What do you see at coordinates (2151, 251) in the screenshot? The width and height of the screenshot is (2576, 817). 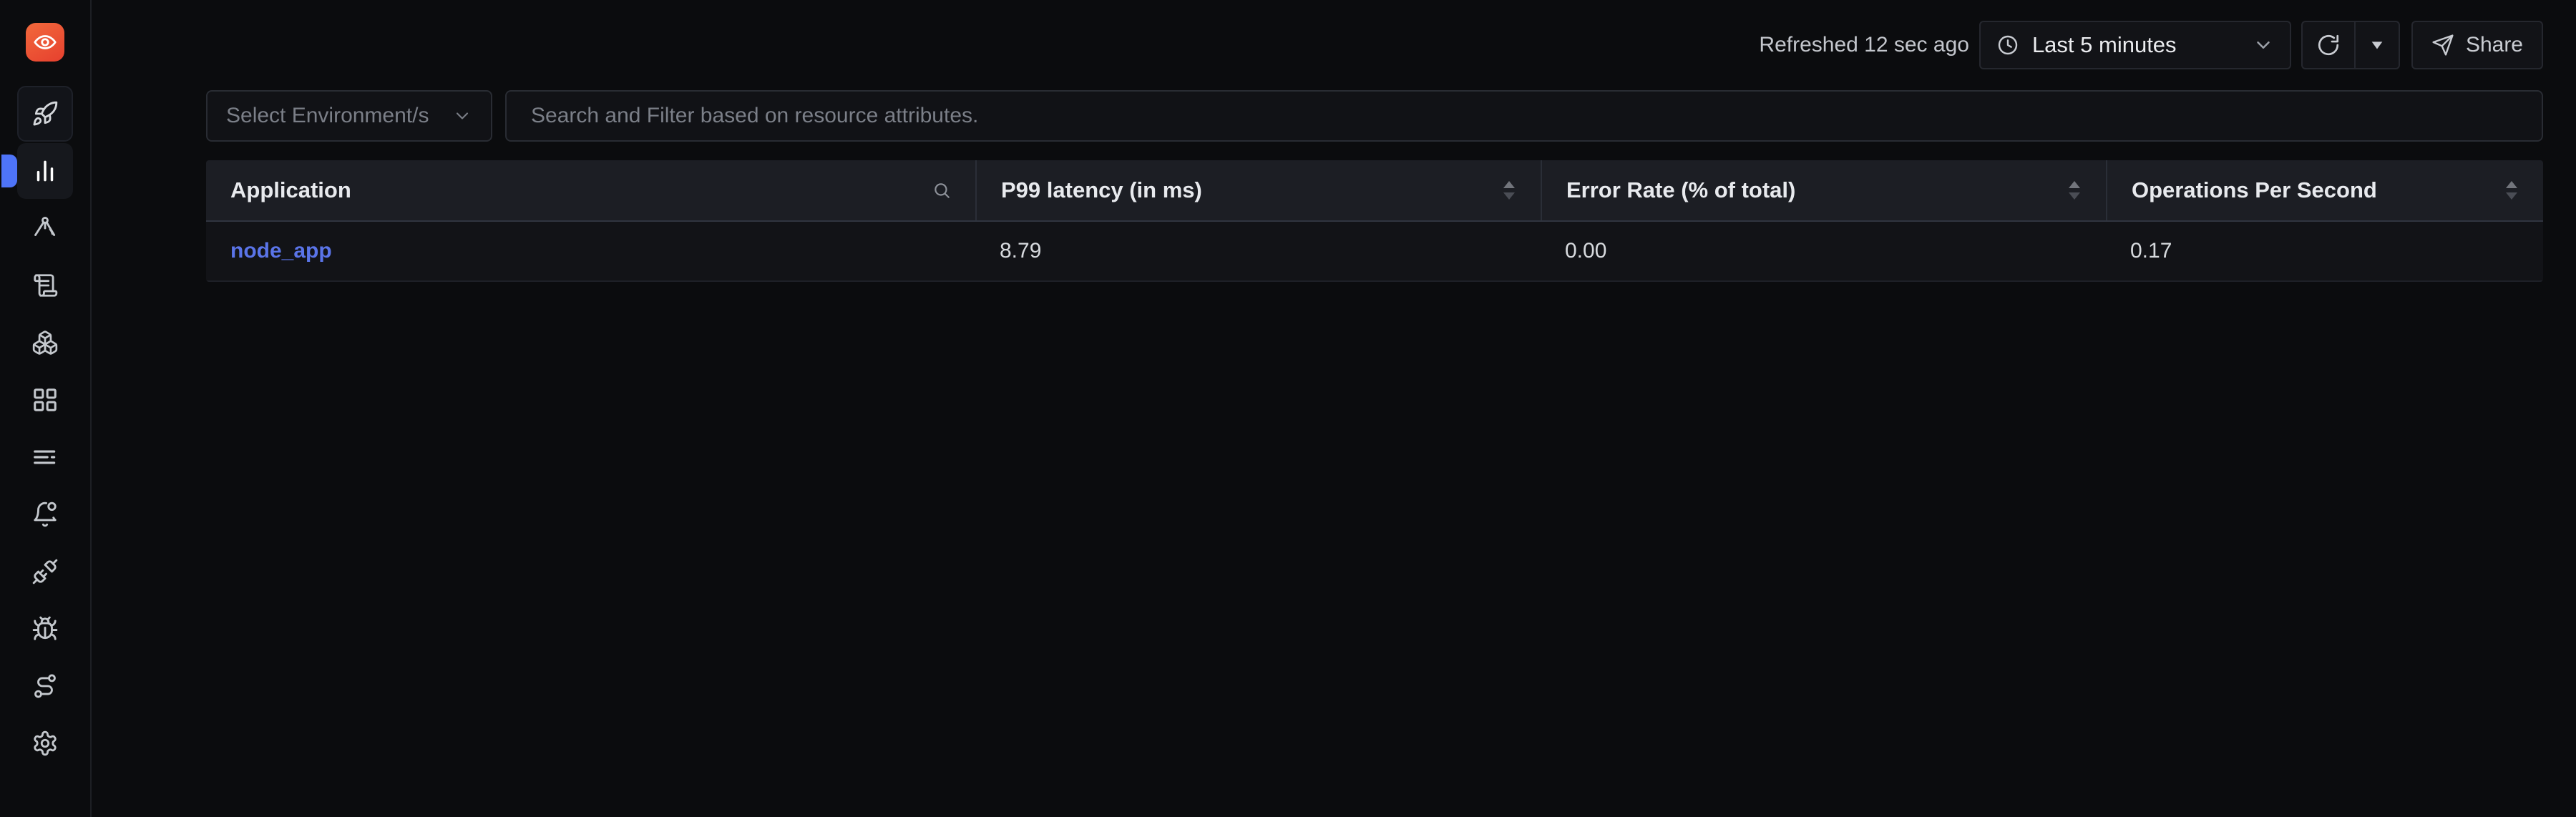 I see `cell-operations-per-second: 0.17` at bounding box center [2151, 251].